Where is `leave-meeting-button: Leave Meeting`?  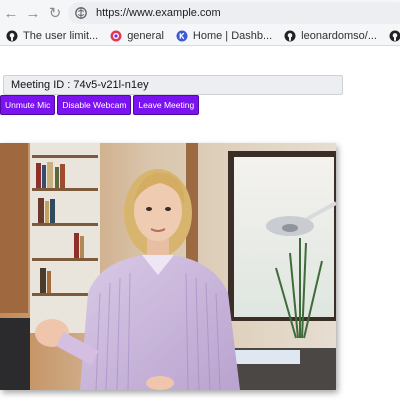
leave-meeting-button: Leave Meeting is located at coordinates (166, 105).